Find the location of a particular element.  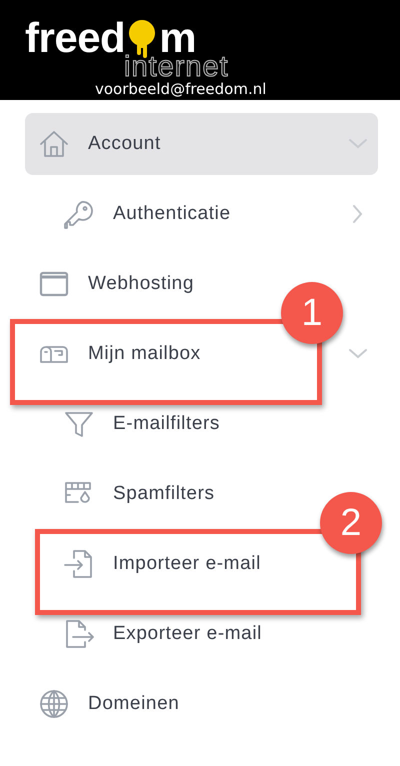

home-icon is located at coordinates (54, 144).